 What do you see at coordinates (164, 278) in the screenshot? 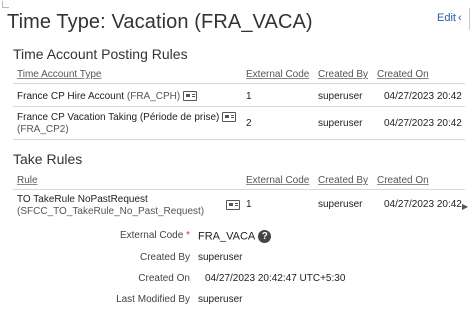
I see `created-on-label: Created On` at bounding box center [164, 278].